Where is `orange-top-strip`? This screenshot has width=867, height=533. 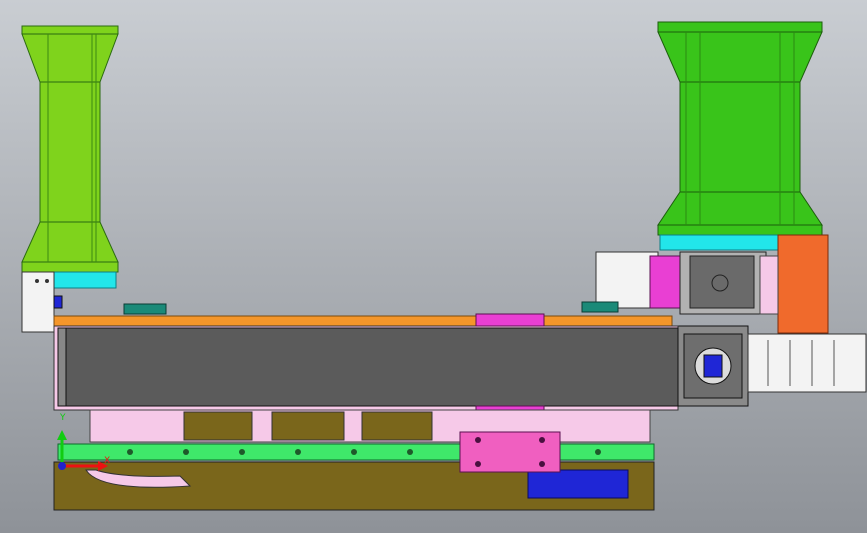 orange-top-strip is located at coordinates (363, 321).